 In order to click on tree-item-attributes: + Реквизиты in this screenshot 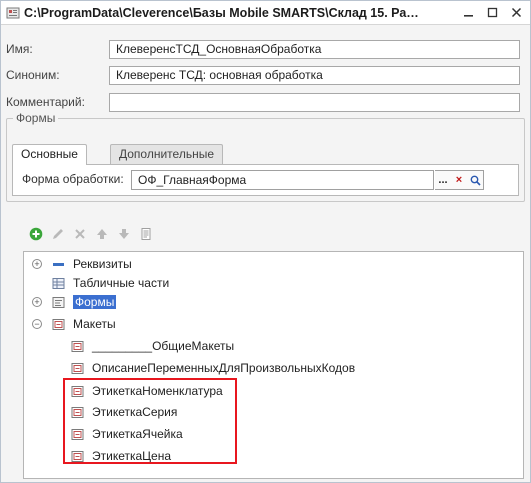, I will do `click(82, 264)`.